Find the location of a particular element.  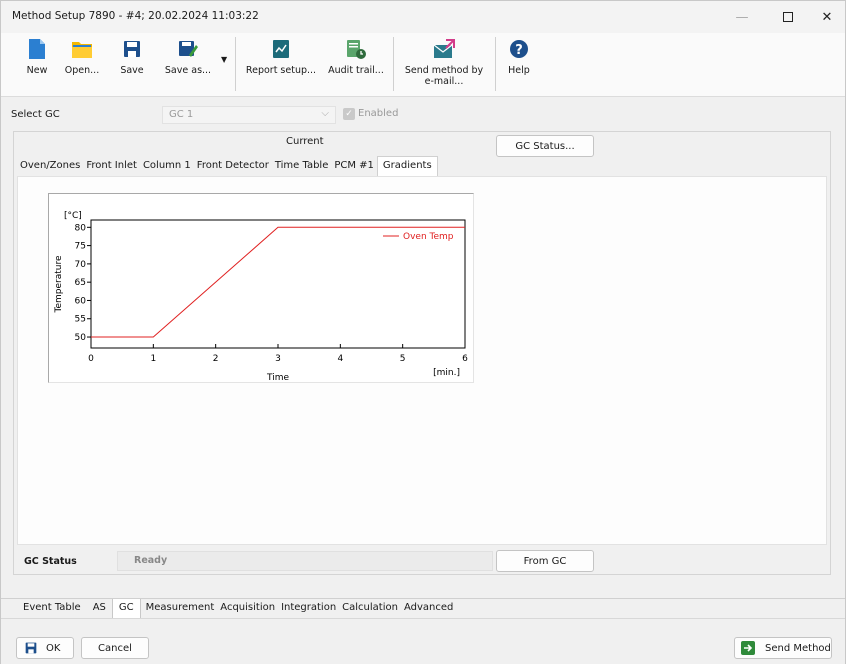

y-tick-label: 65 is located at coordinates (80, 283).